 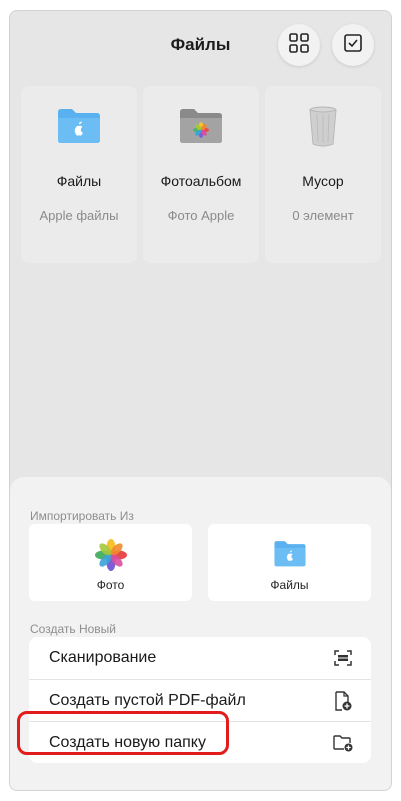 What do you see at coordinates (82, 516) in the screenshot?
I see `import-section-label: Импортировать Из` at bounding box center [82, 516].